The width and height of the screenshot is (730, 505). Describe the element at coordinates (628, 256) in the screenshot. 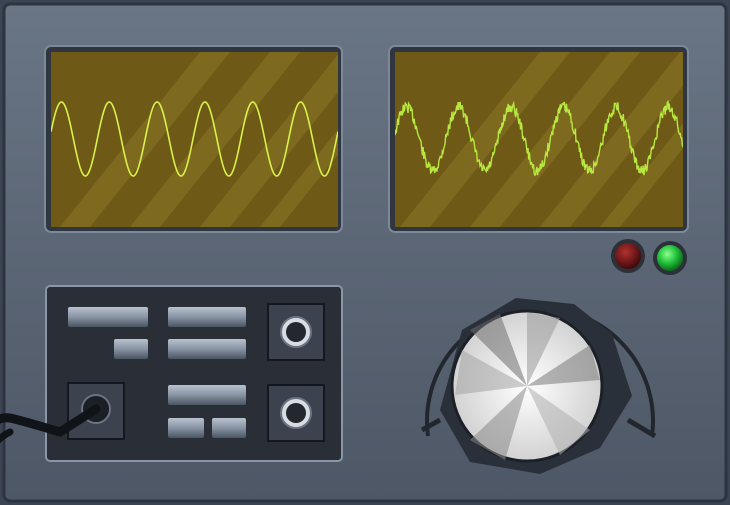

I see `red-led` at that location.